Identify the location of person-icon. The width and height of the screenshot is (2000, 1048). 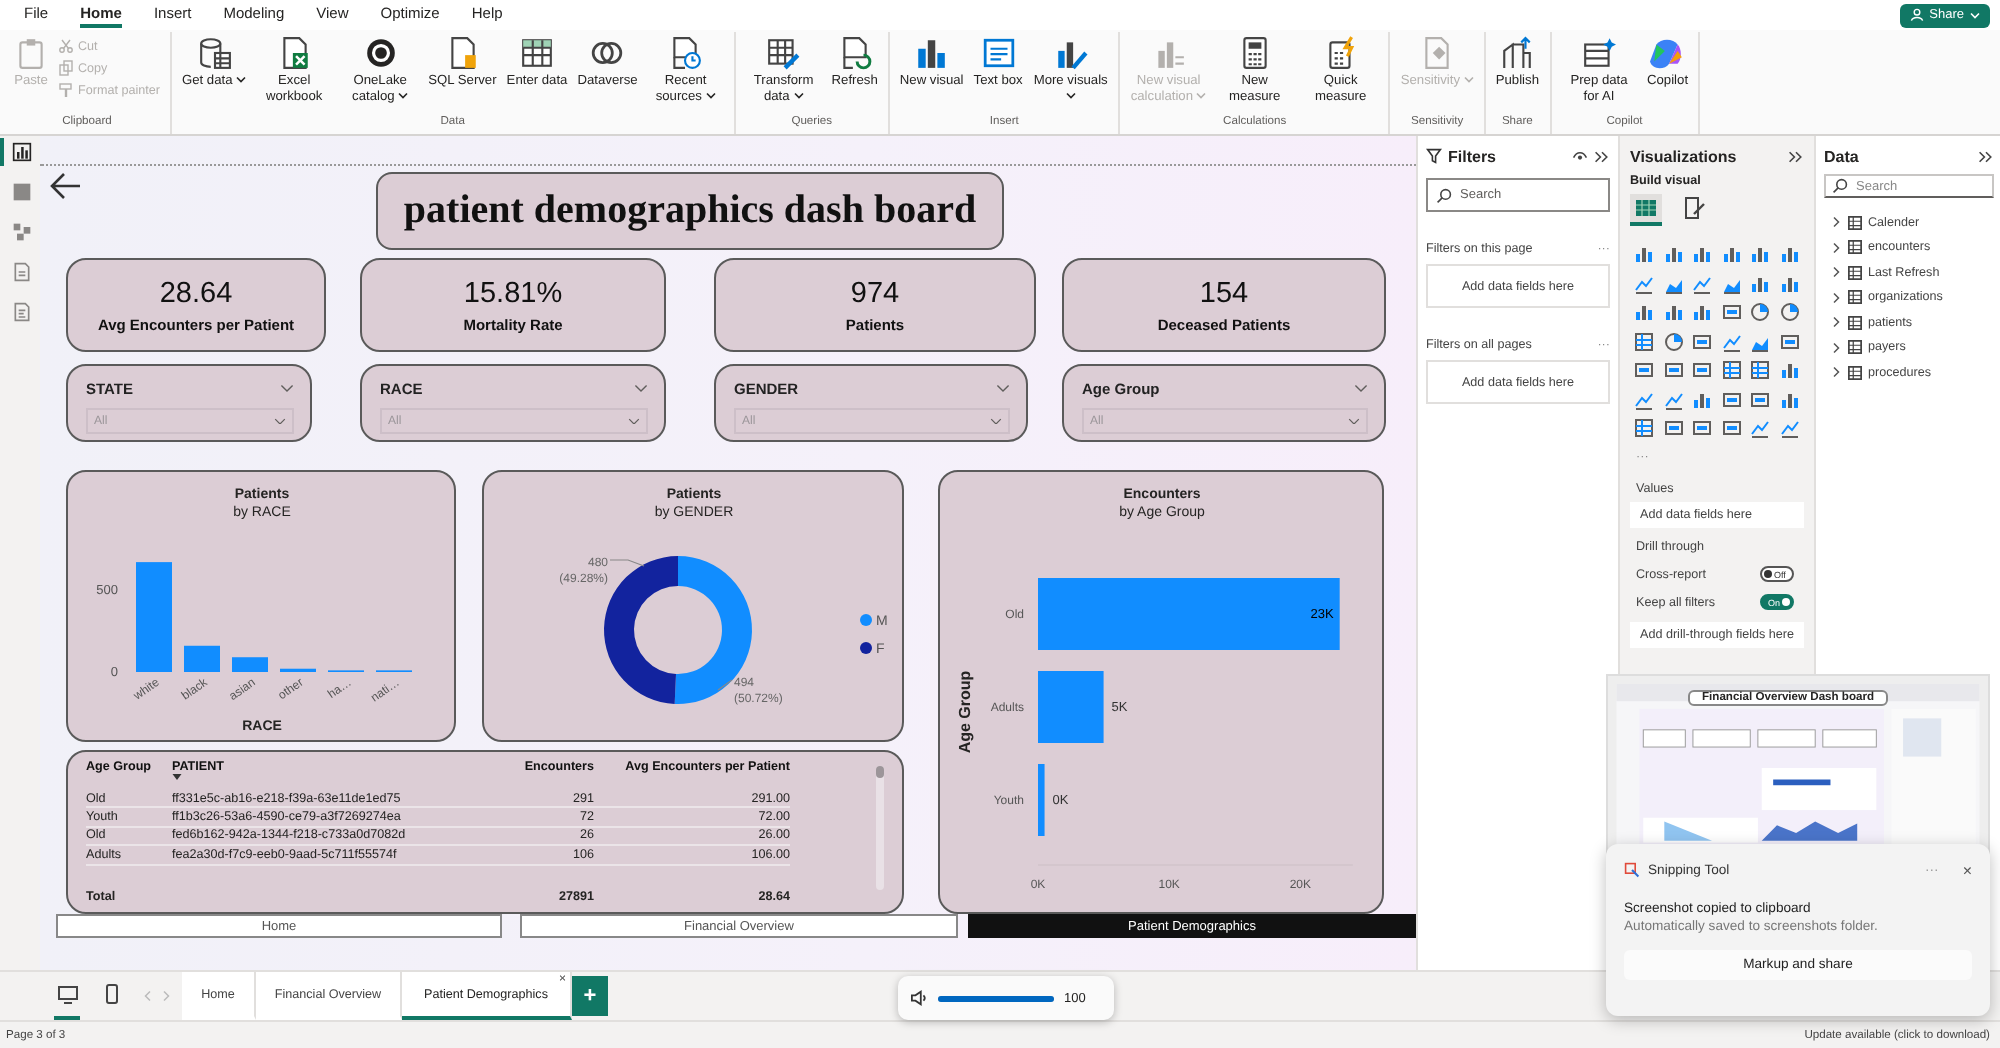
(1916, 15).